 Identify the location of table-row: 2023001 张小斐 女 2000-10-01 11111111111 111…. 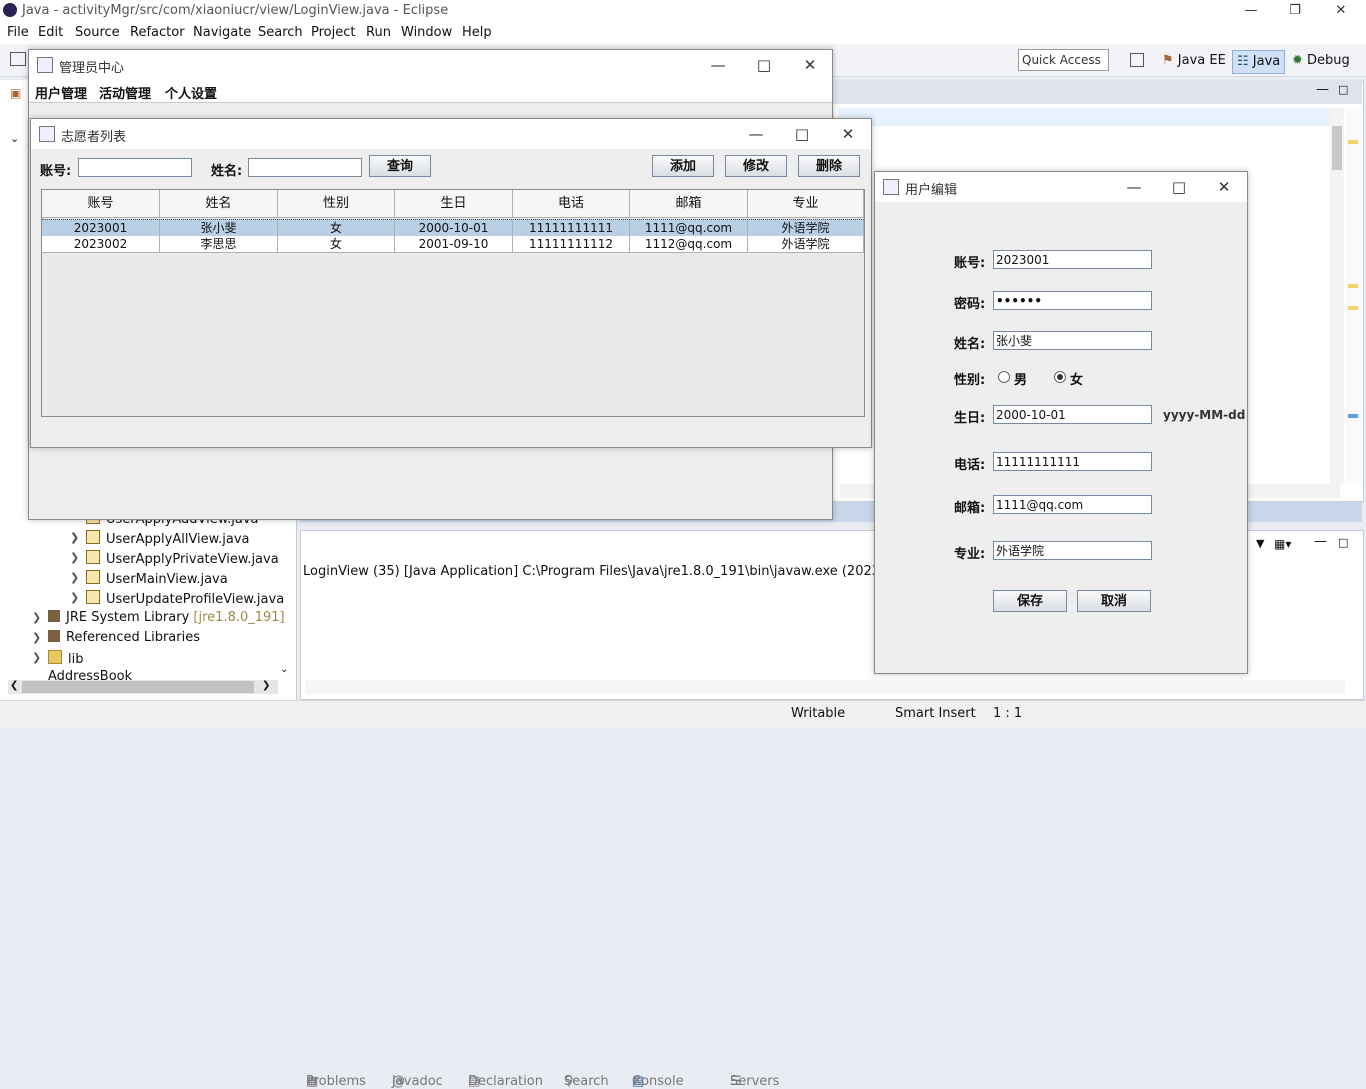
(453, 228).